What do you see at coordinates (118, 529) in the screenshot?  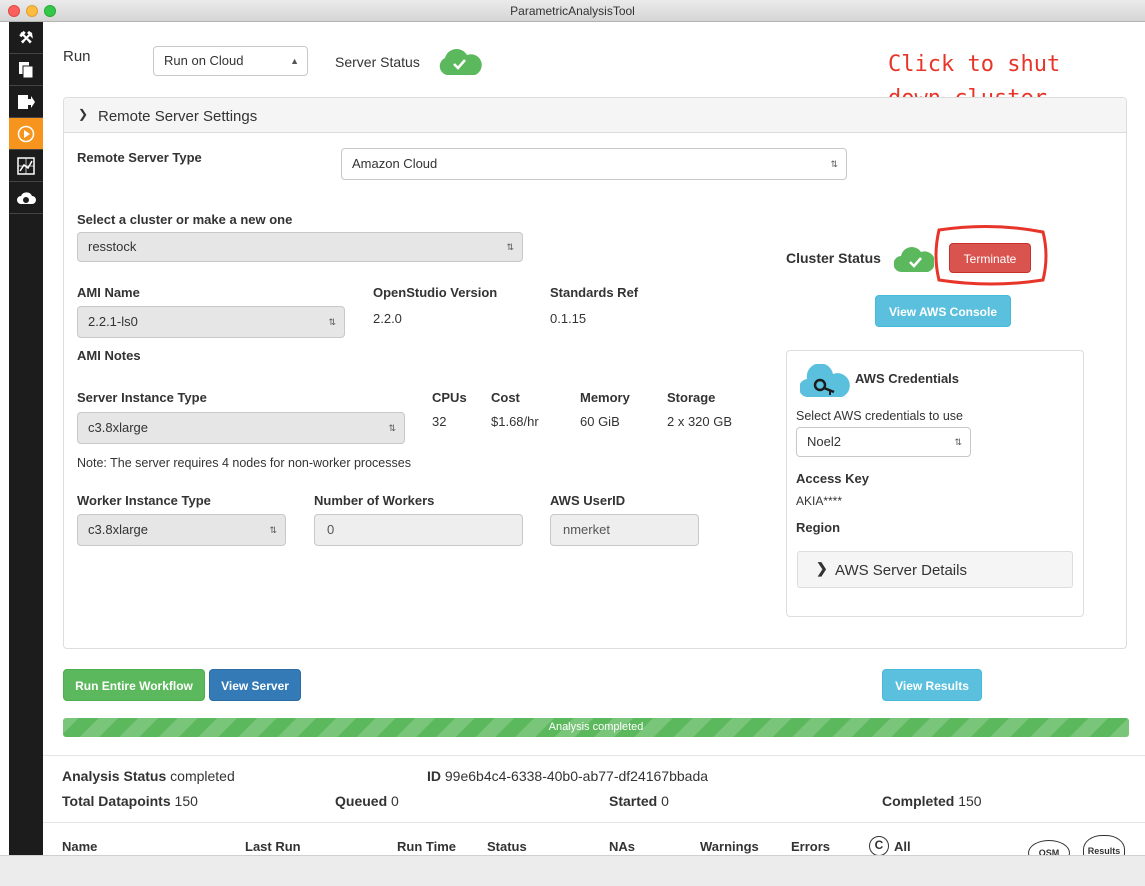 I see `worker-instance-value: c3.8xlarge` at bounding box center [118, 529].